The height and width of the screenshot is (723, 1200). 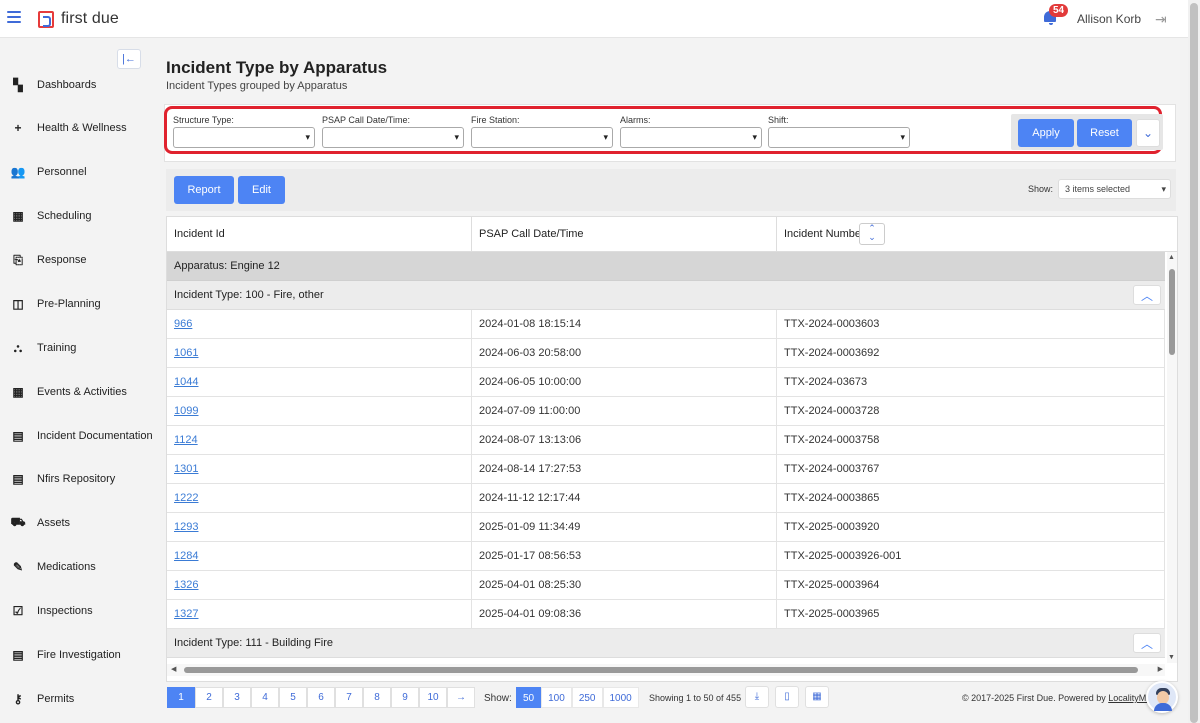 I want to click on structure-type-filter: Structure Type:, so click(x=244, y=131).